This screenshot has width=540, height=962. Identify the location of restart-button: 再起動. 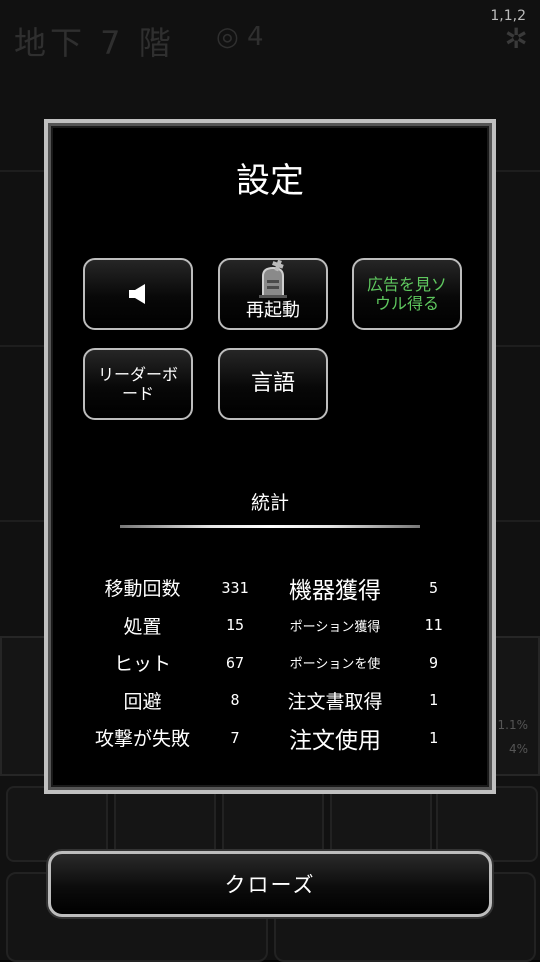
(273, 294).